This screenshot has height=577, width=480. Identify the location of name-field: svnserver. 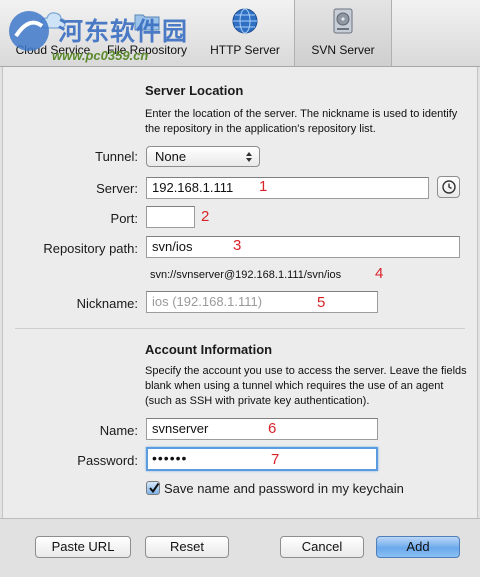
(262, 429).